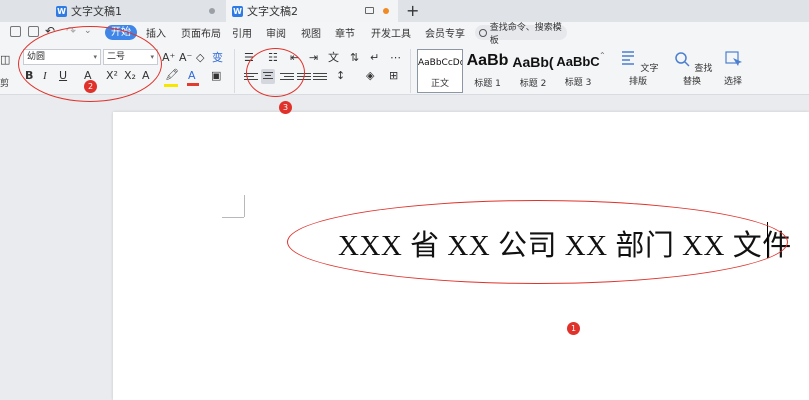 The image size is (809, 400). What do you see at coordinates (200, 58) in the screenshot?
I see `clear-format-icon: ◇` at bounding box center [200, 58].